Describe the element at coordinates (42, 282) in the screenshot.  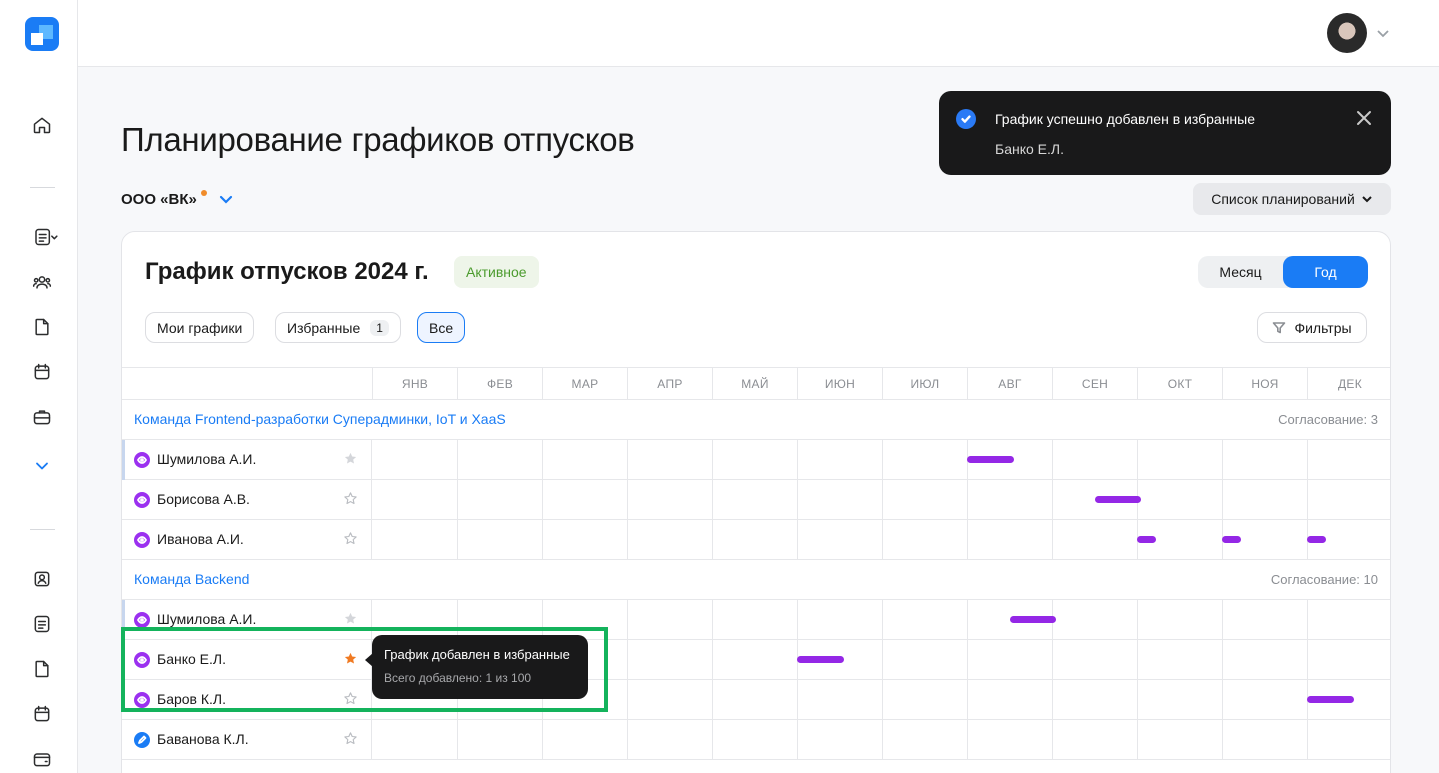
I see `users-icon` at that location.